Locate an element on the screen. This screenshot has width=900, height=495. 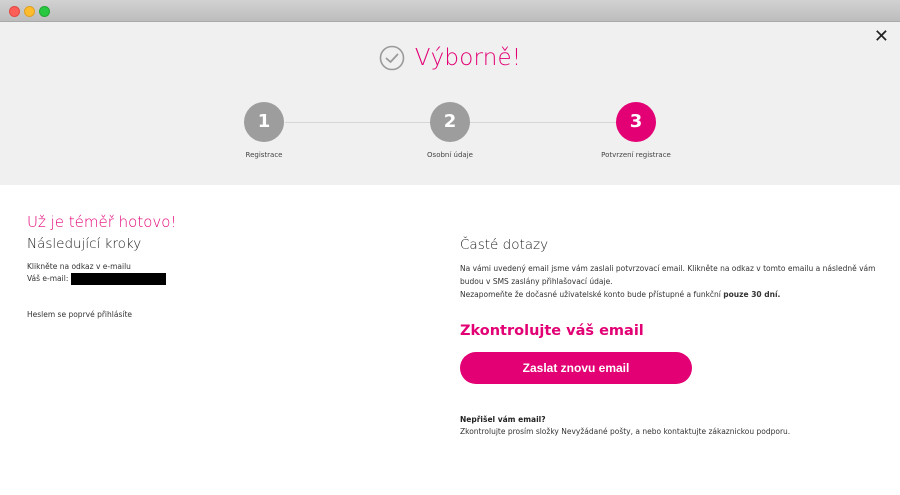
email-label: Váš e-mail: is located at coordinates (48, 278).